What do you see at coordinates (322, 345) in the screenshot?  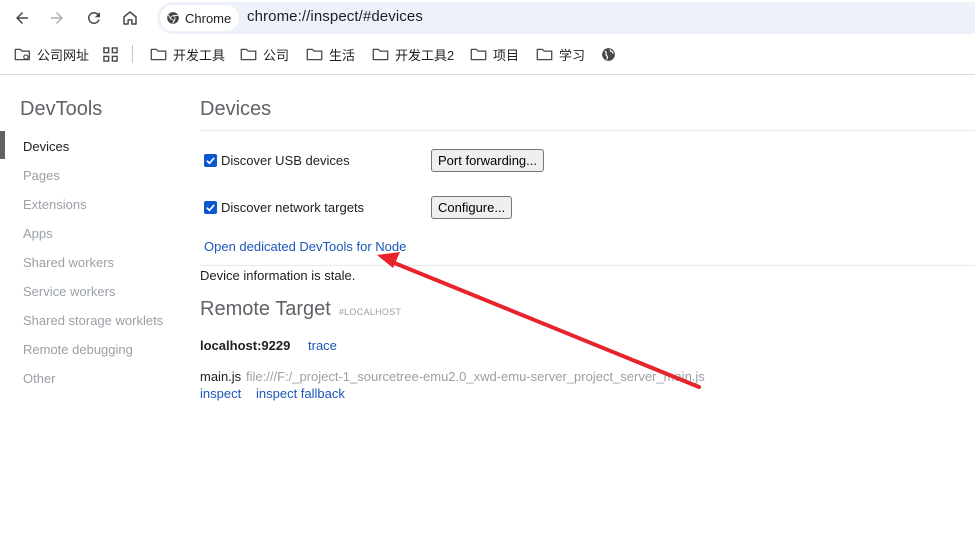 I see `trace-link: trace` at bounding box center [322, 345].